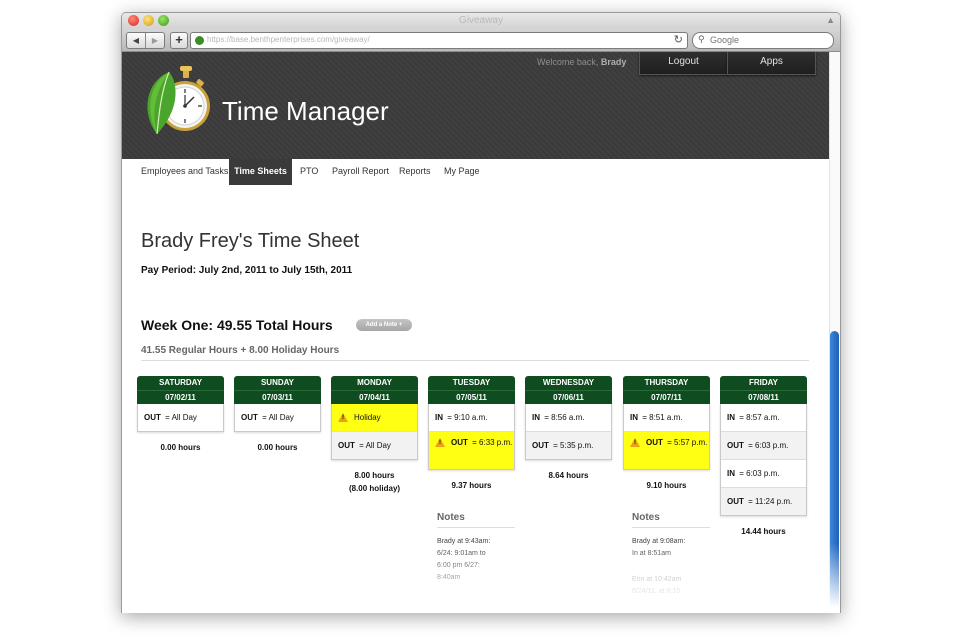 The width and height of the screenshot is (960, 643). I want to click on entry-value: 8:57 a.m., so click(763, 417).